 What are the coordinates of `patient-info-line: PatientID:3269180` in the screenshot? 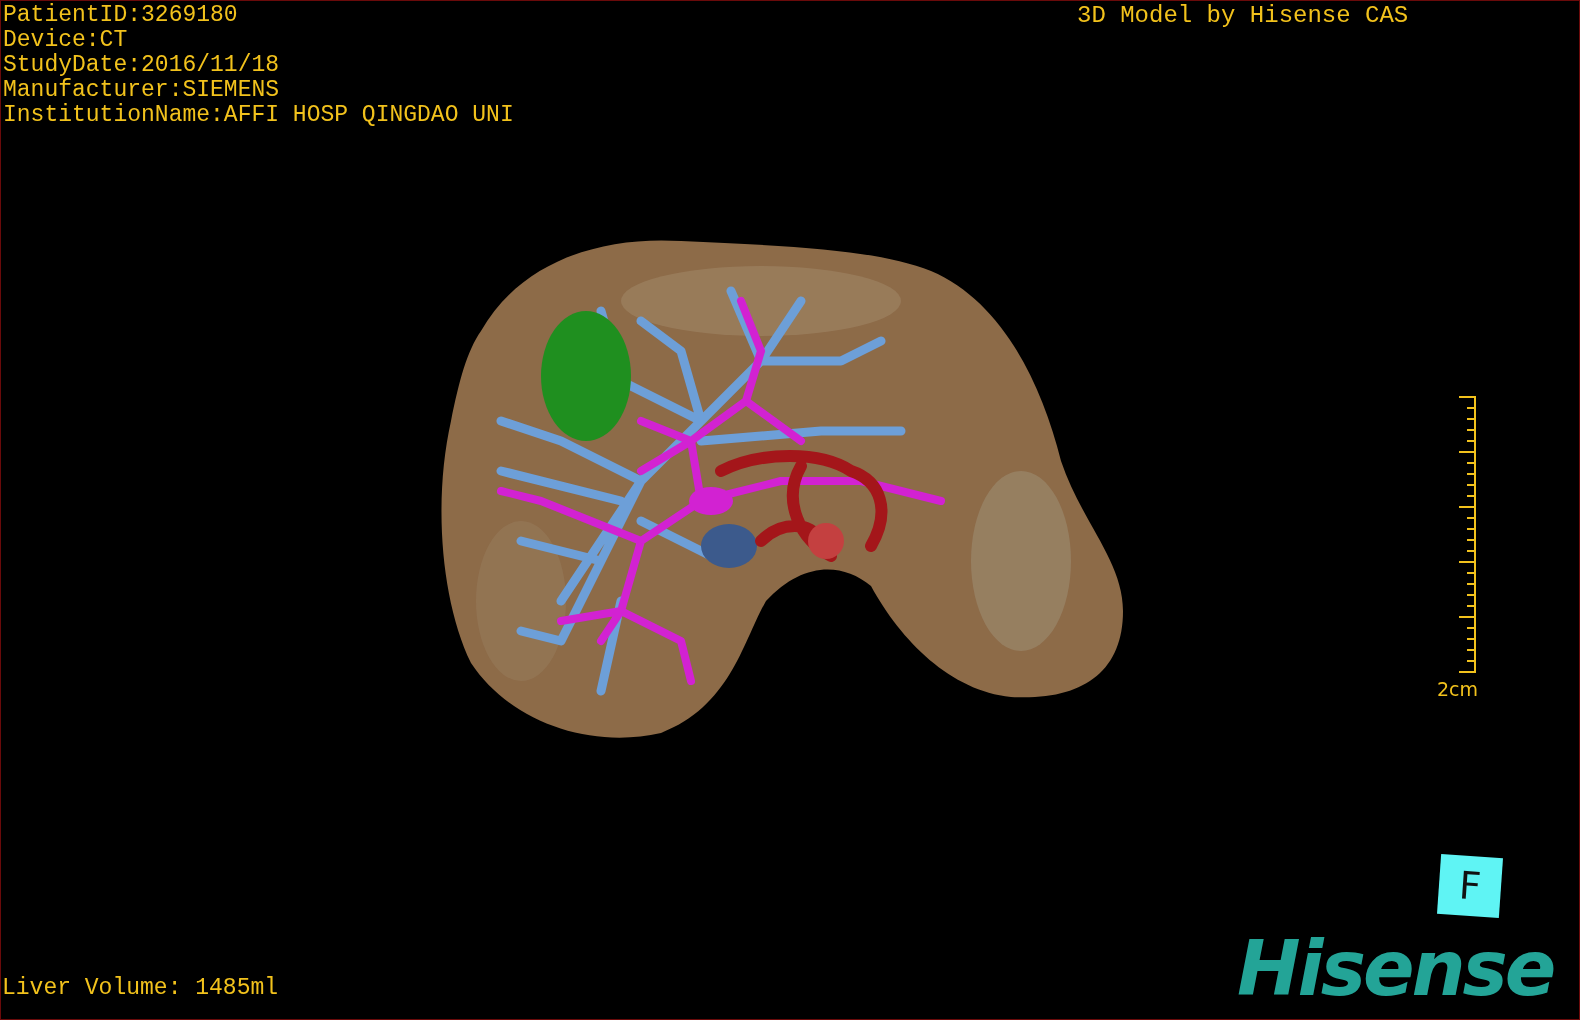 It's located at (120, 15).